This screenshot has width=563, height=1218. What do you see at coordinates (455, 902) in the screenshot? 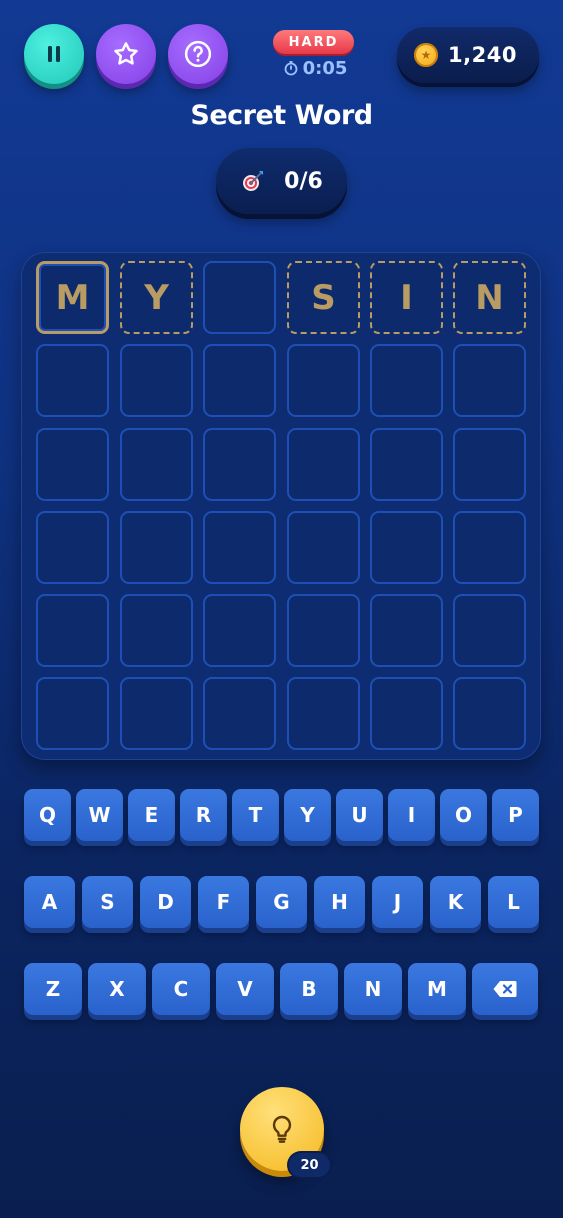
I see `key-k: K` at bounding box center [455, 902].